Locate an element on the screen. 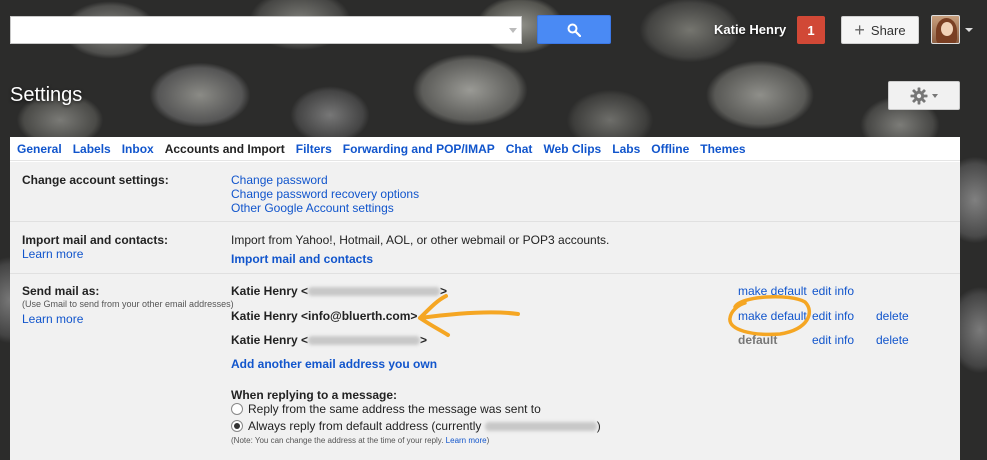 The image size is (987, 460). tab-labels: Labels is located at coordinates (92, 149).